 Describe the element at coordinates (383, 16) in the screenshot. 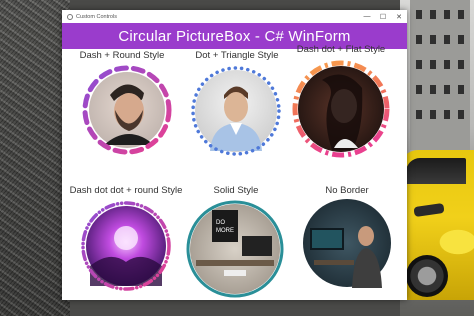

I see `maximize-button: ☐` at that location.